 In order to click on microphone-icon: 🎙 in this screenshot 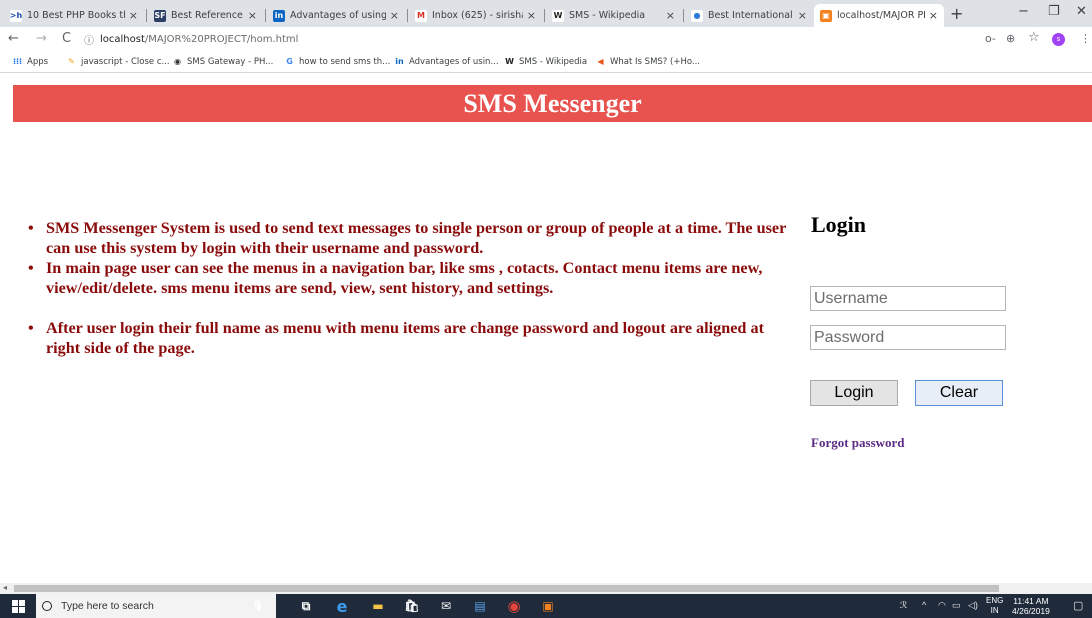, I will do `click(258, 606)`.